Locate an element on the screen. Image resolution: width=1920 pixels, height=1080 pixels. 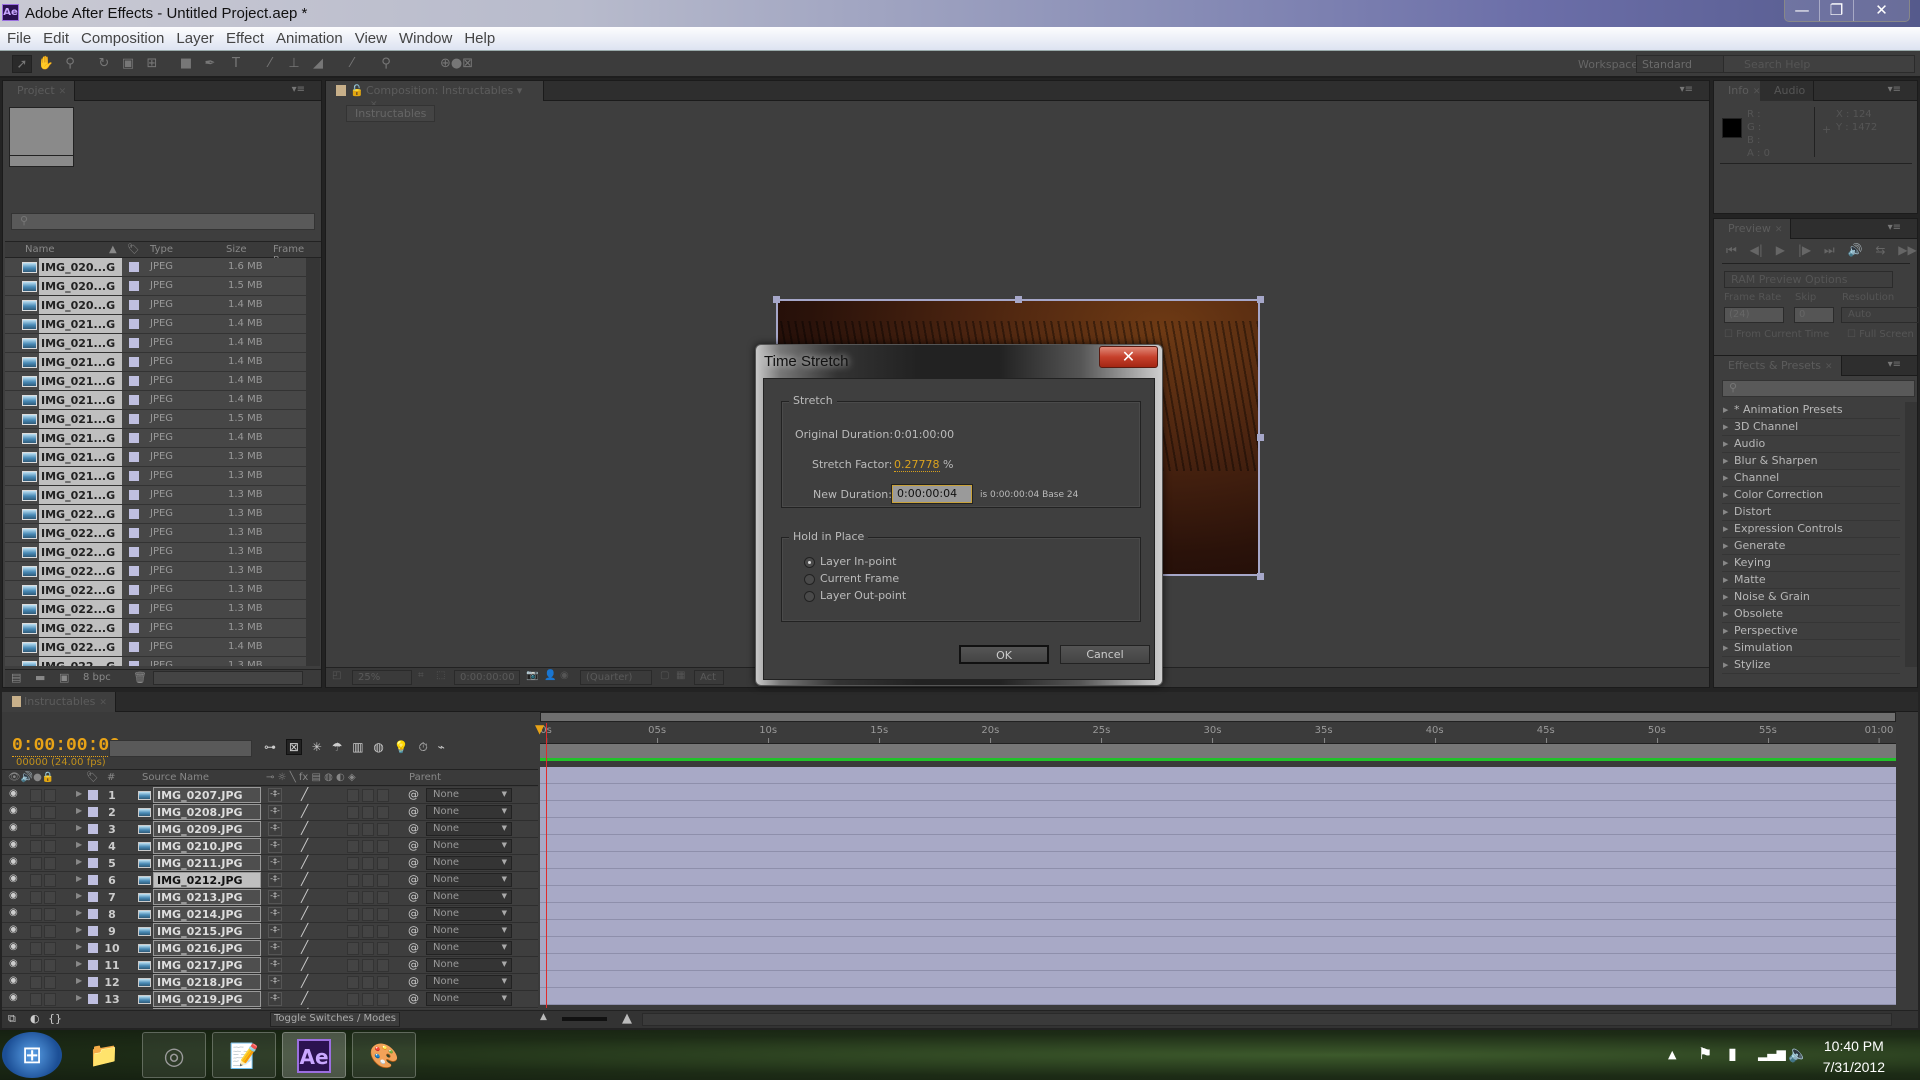
layer-row: ◉ ▶ 11 IMG_0217.JPG -‡- ╱ @ None is located at coordinates (270, 965).